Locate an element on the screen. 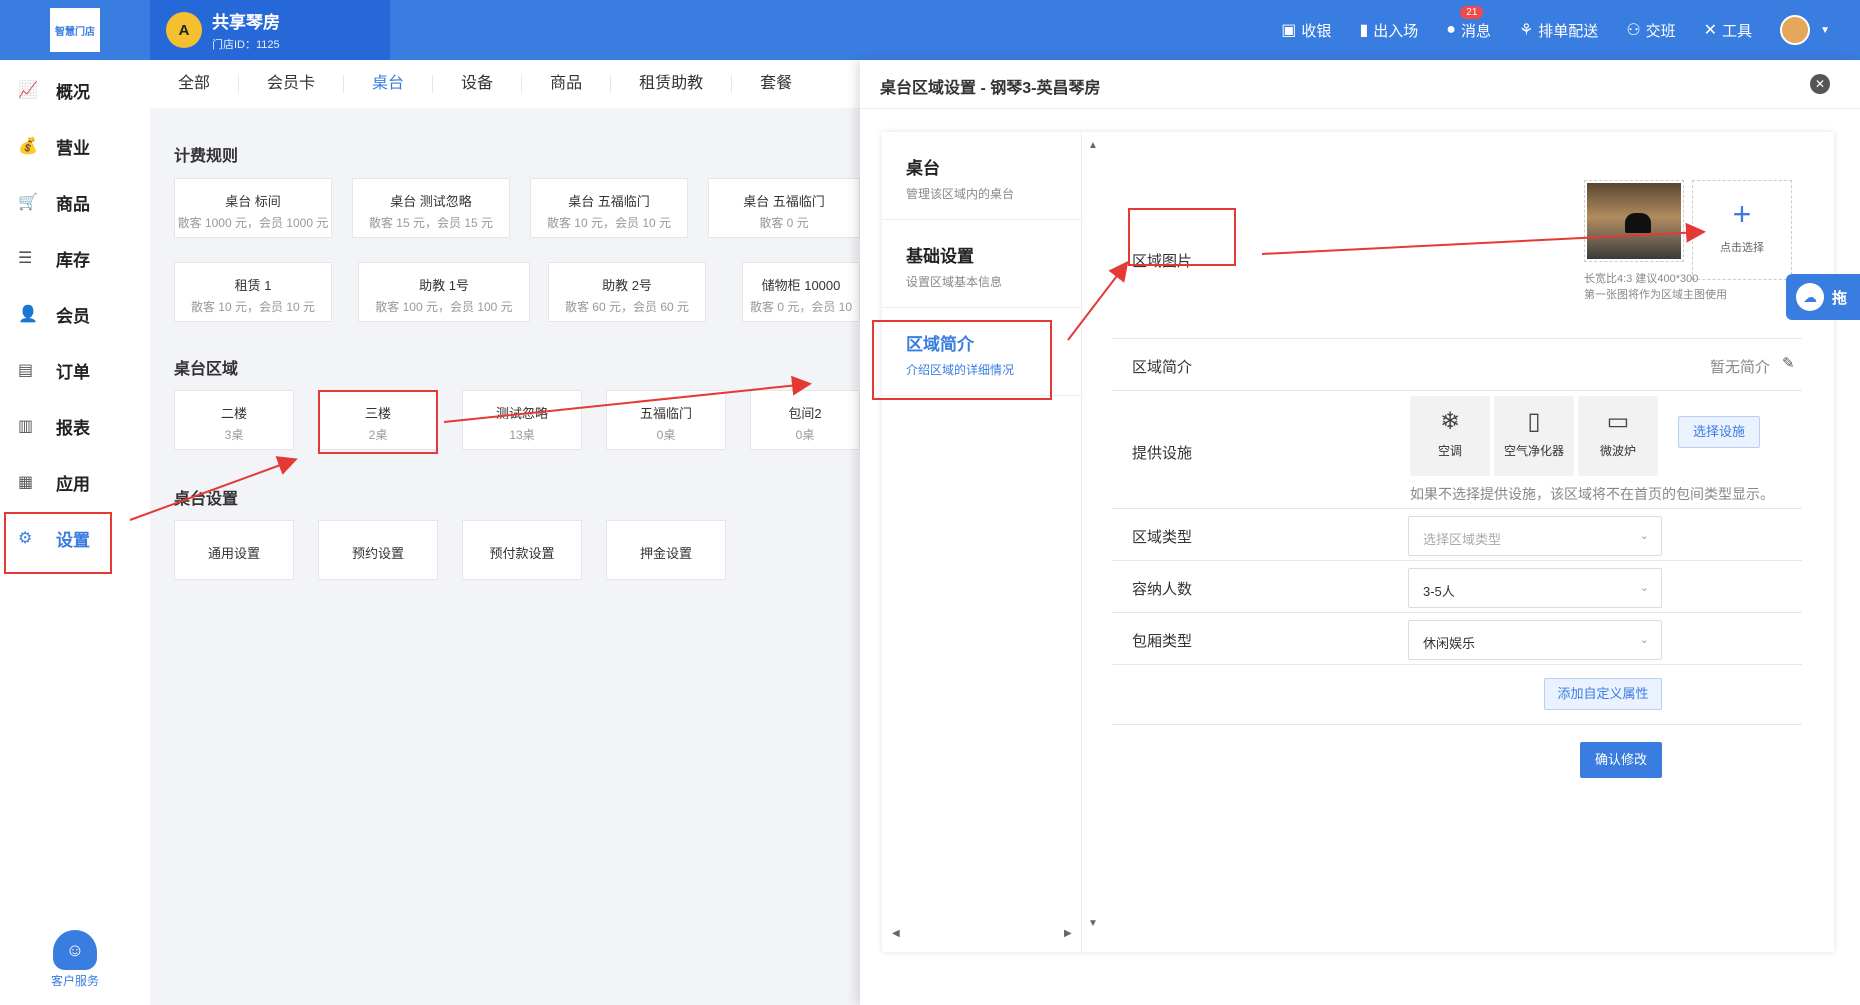 The height and width of the screenshot is (1005, 1860). entry-exit-button: ▮ 出入场 is located at coordinates (1388, 30).